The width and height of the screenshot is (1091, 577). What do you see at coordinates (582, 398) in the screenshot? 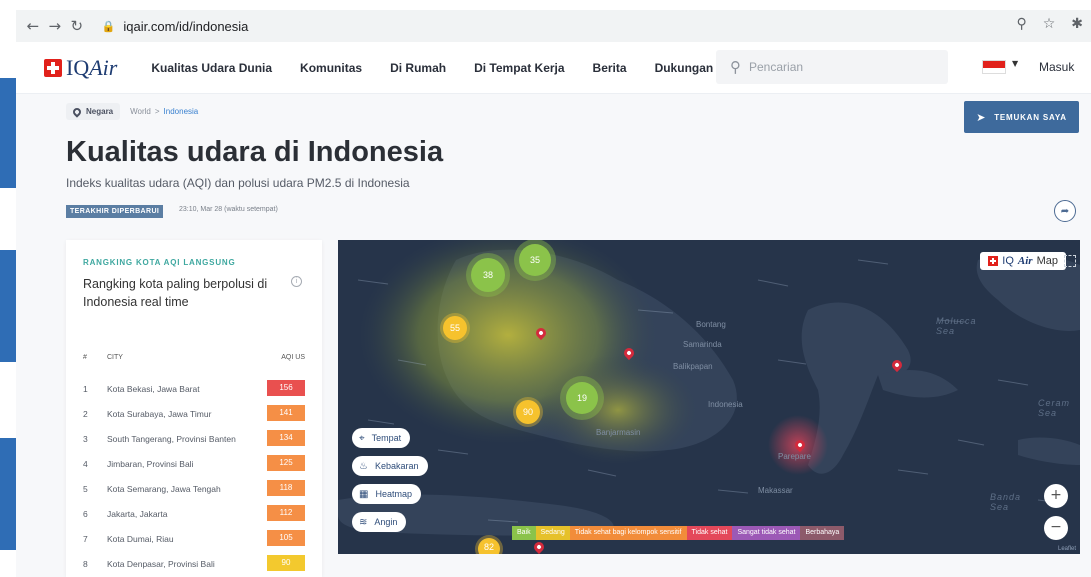
I see `aqi-cluster-19: 19` at bounding box center [582, 398].